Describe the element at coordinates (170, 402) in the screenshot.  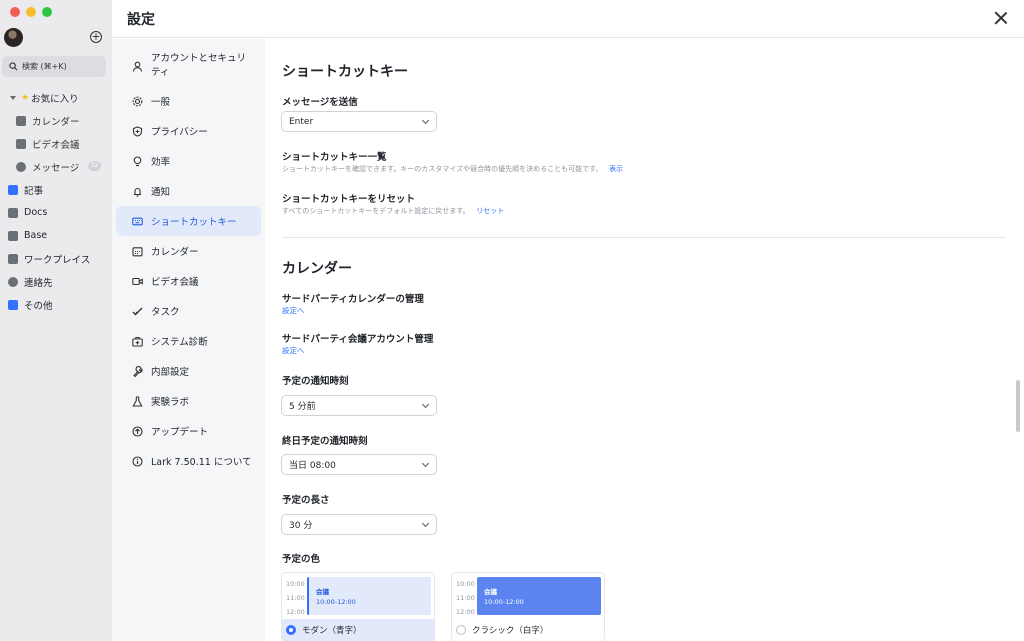
I see `settings-nav-label: 実験ラボ` at that location.